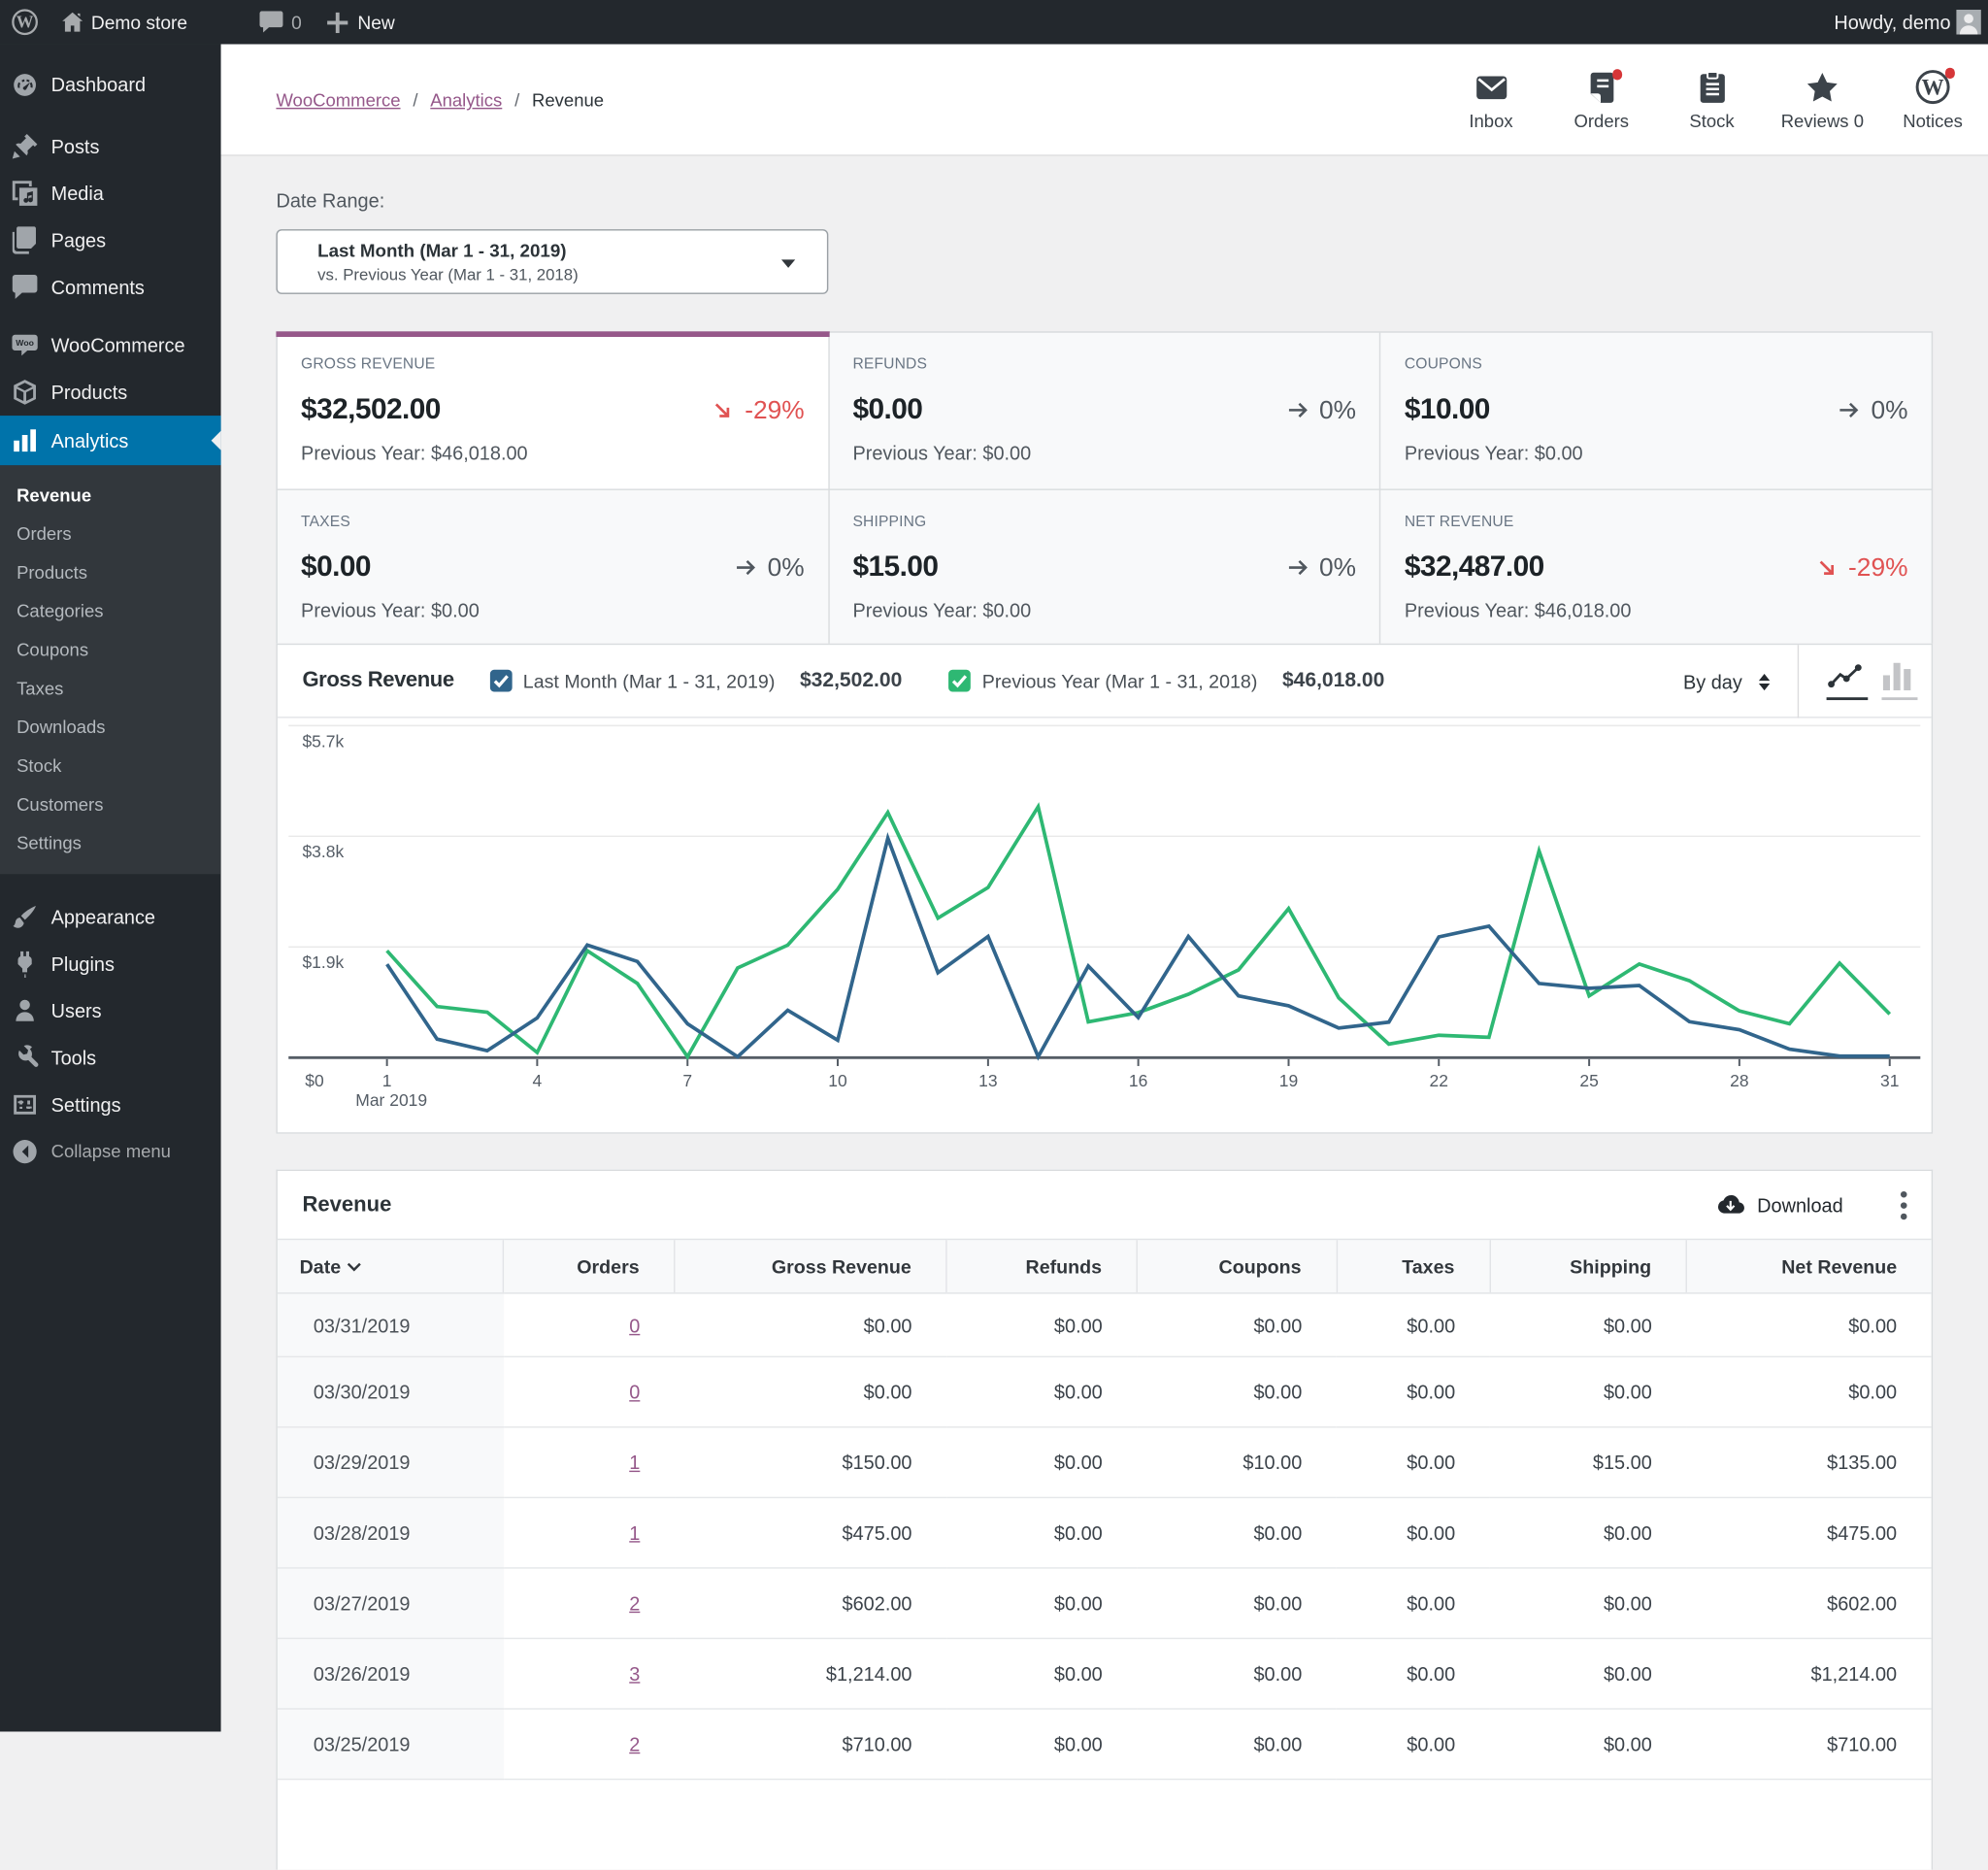  I want to click on svg-text: 28, so click(1739, 1082).